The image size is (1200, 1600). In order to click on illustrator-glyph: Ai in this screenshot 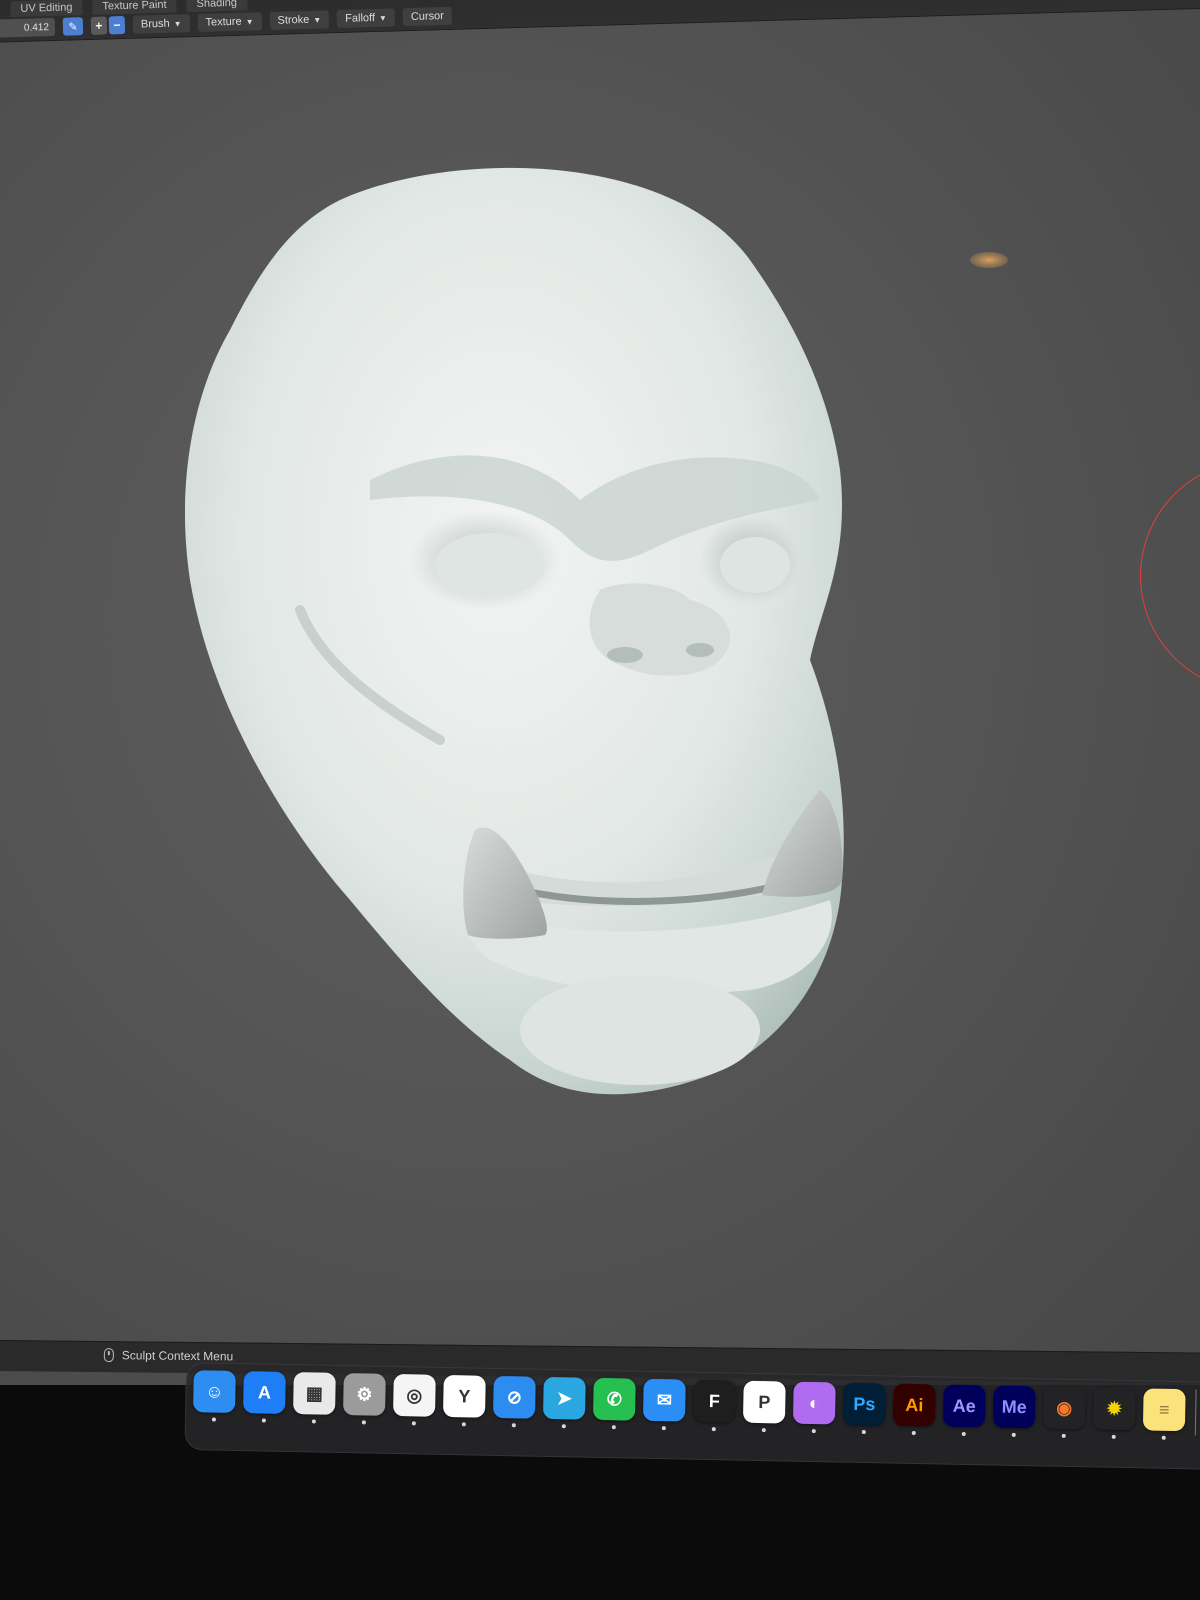, I will do `click(914, 1404)`.